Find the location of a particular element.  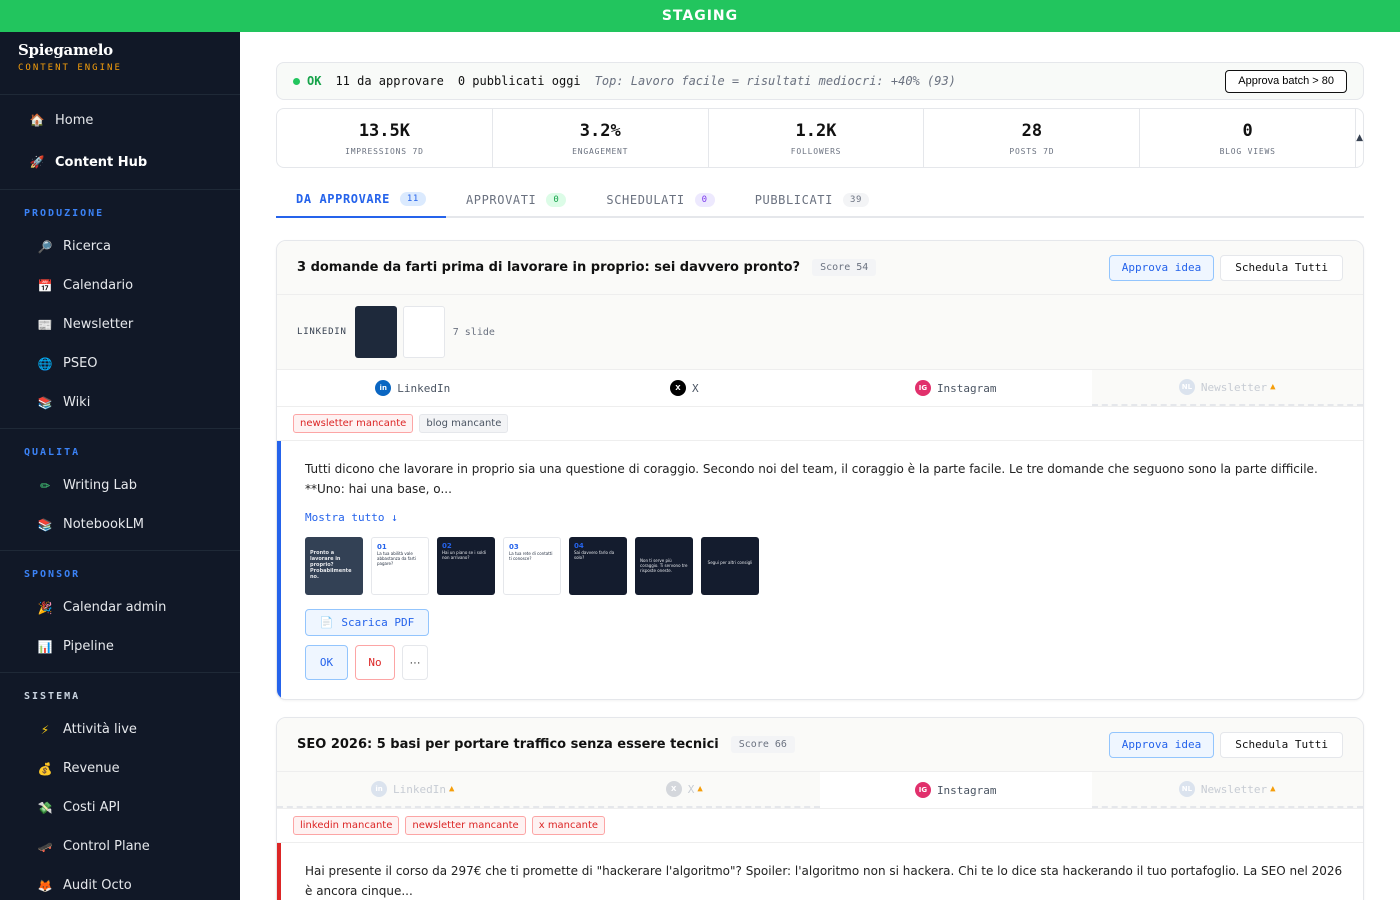

globe-icon: 🌐 is located at coordinates (45, 363).